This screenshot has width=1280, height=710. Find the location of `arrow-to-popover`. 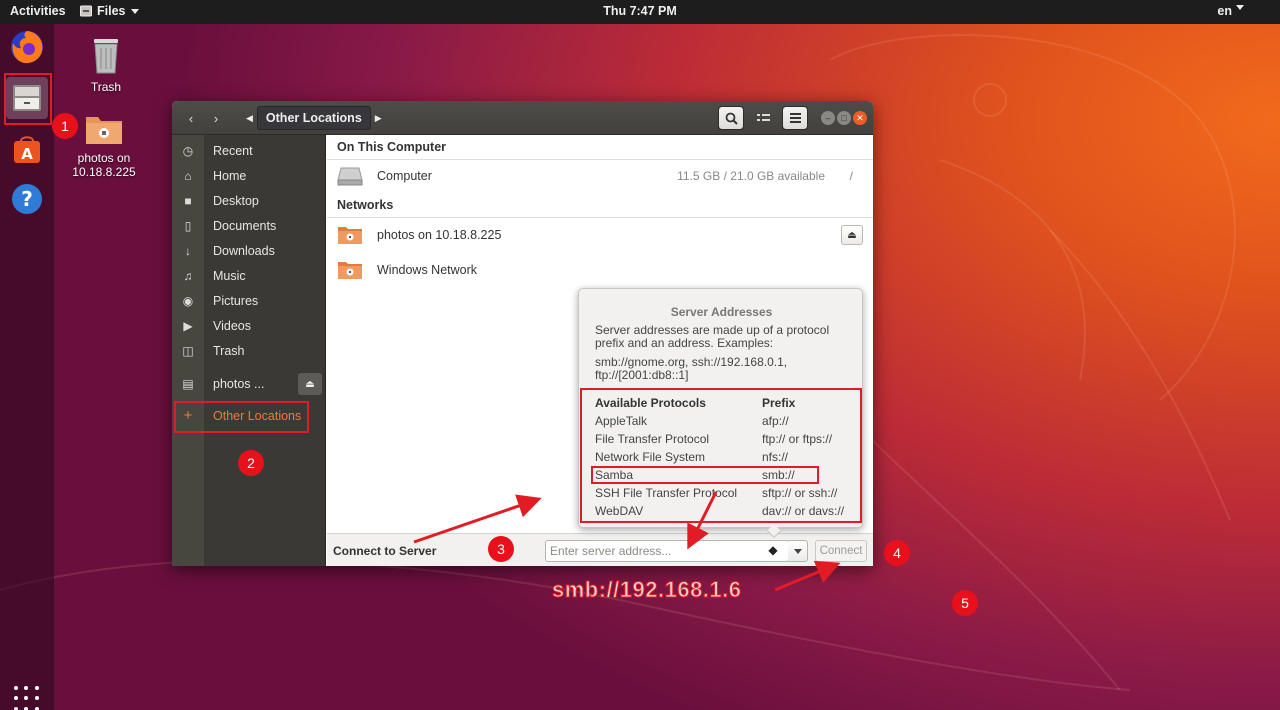

arrow-to-popover is located at coordinates (477, 519).